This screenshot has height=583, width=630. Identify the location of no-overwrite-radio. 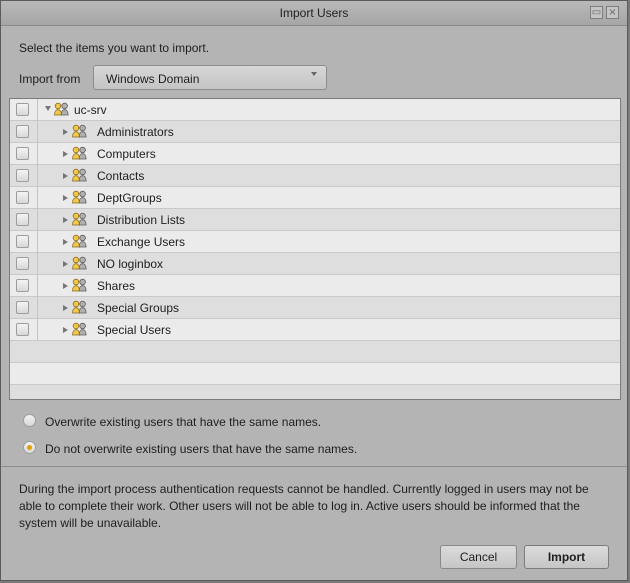
(29, 447).